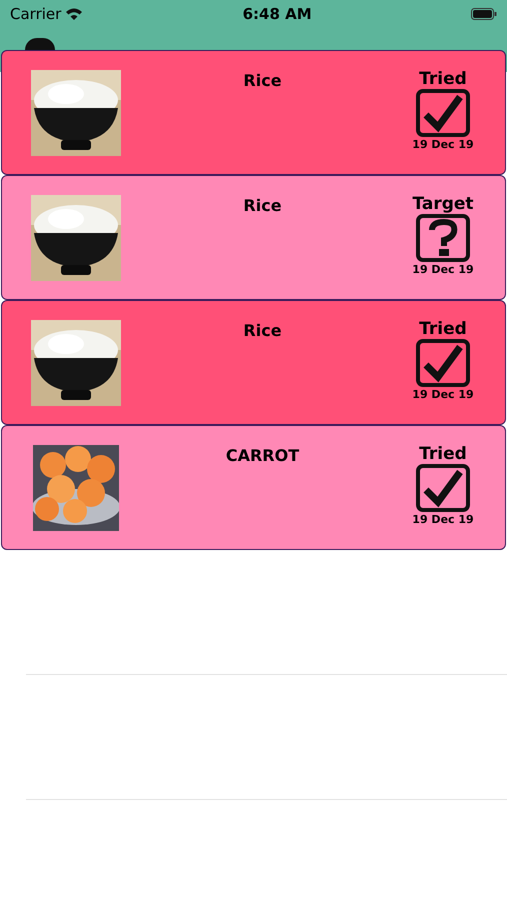 The width and height of the screenshot is (507, 900). I want to click on carrier-label: Carrier, so click(36, 14).